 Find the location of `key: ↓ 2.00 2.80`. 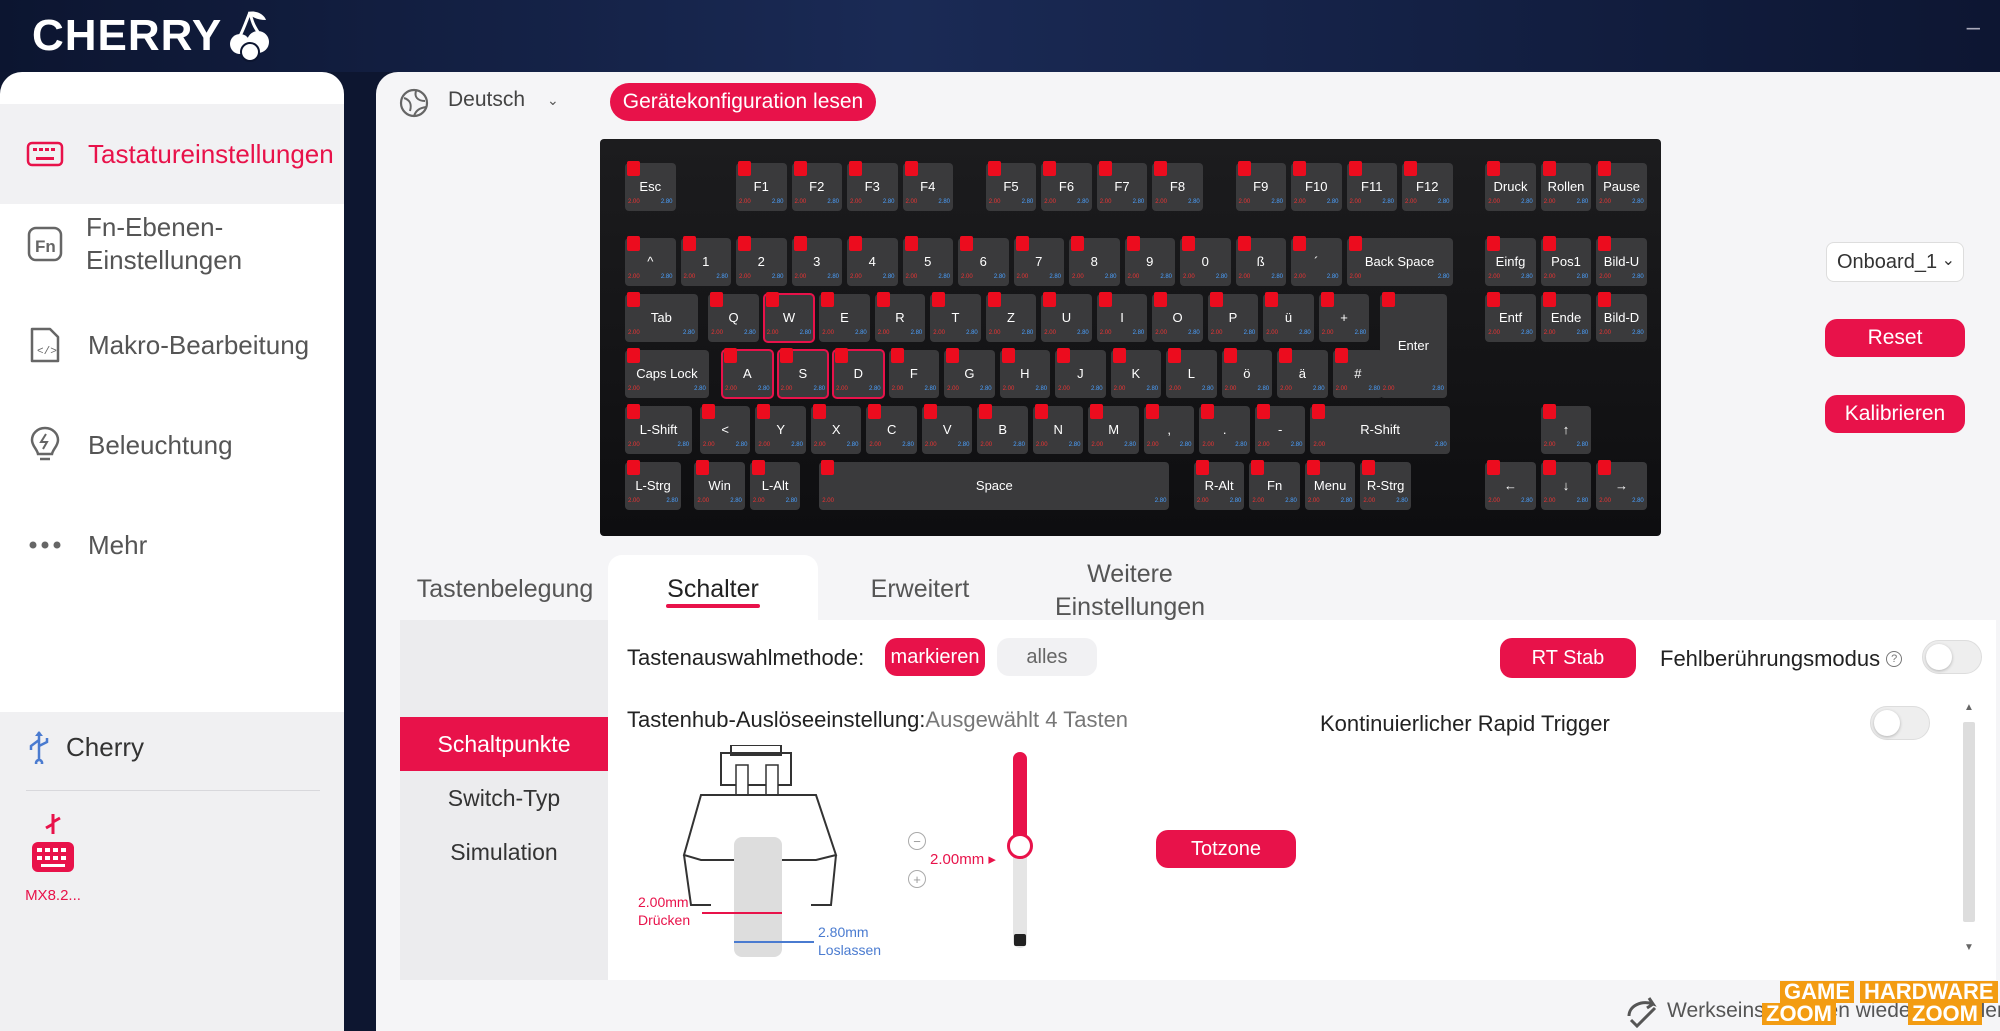

key: ↓ 2.00 2.80 is located at coordinates (1566, 485).